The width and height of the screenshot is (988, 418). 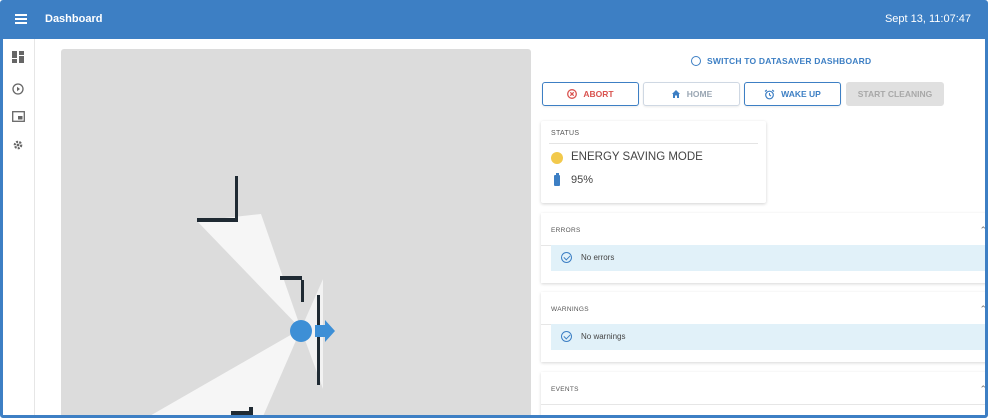 I want to click on status-divider, so click(x=653, y=143).